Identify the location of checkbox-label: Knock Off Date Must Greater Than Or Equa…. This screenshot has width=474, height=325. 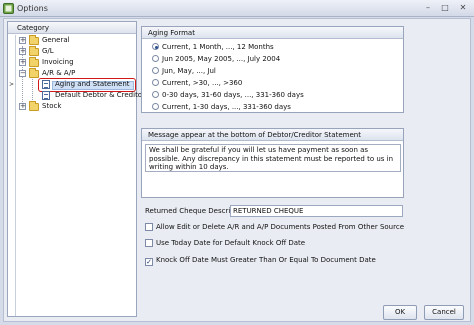
(266, 260).